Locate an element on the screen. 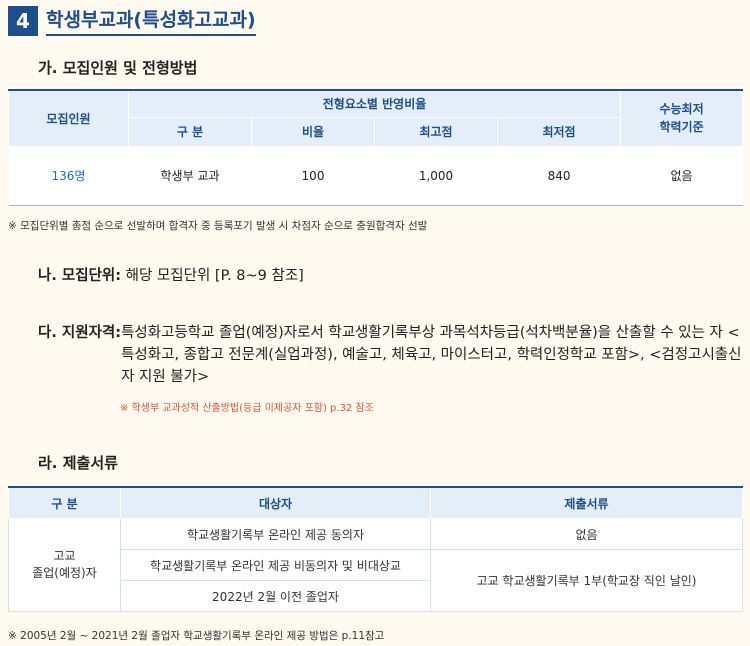 This screenshot has width=750, height=646. subsection-title-a: 가. 모집인원 및 전형방법 is located at coordinates (118, 68).